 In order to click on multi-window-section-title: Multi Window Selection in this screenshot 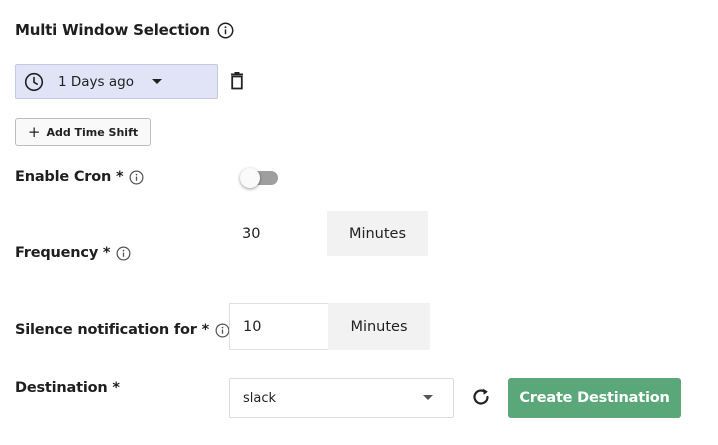, I will do `click(124, 30)`.